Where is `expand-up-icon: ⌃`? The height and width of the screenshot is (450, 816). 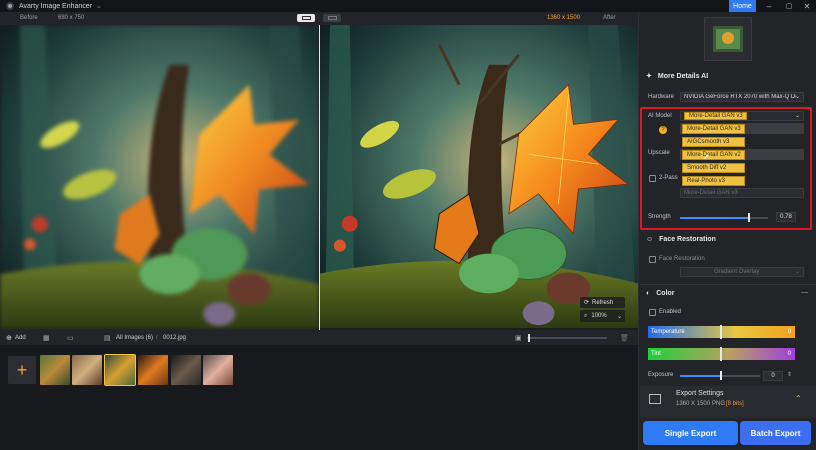 expand-up-icon: ⌃ is located at coordinates (798, 398).